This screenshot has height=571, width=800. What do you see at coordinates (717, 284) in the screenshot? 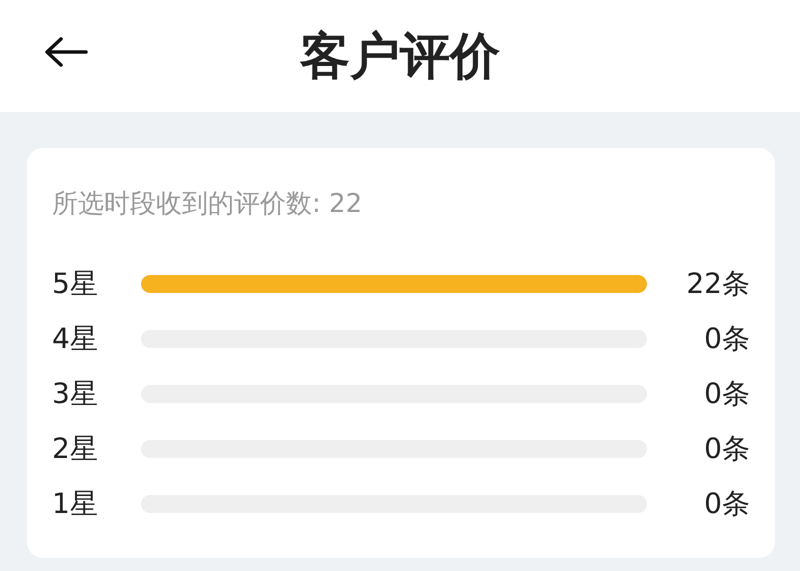
I see `review-count: 22条` at bounding box center [717, 284].